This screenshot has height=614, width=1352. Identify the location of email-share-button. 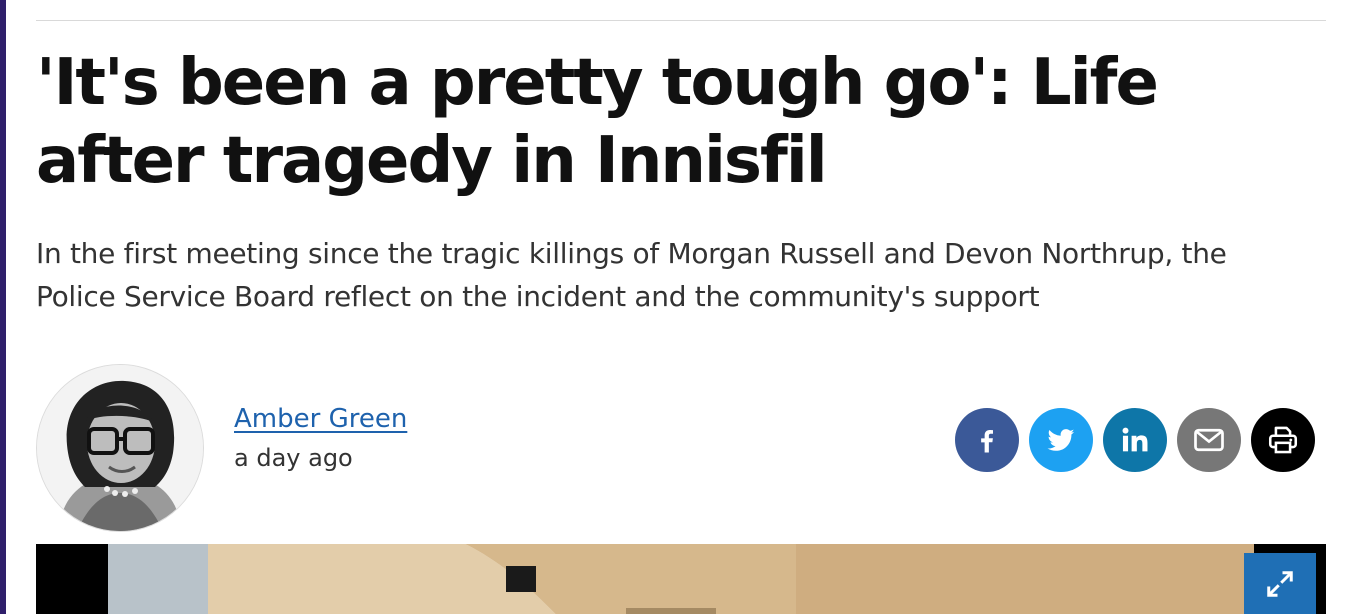
(1209, 440).